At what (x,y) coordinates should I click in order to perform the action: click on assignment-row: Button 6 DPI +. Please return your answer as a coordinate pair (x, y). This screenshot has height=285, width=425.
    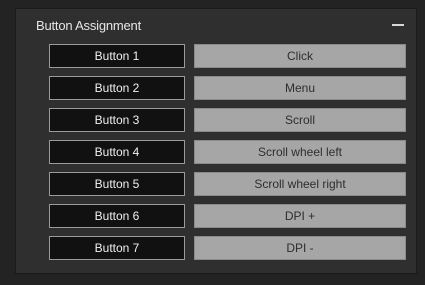
    Looking at the image, I should click on (236, 216).